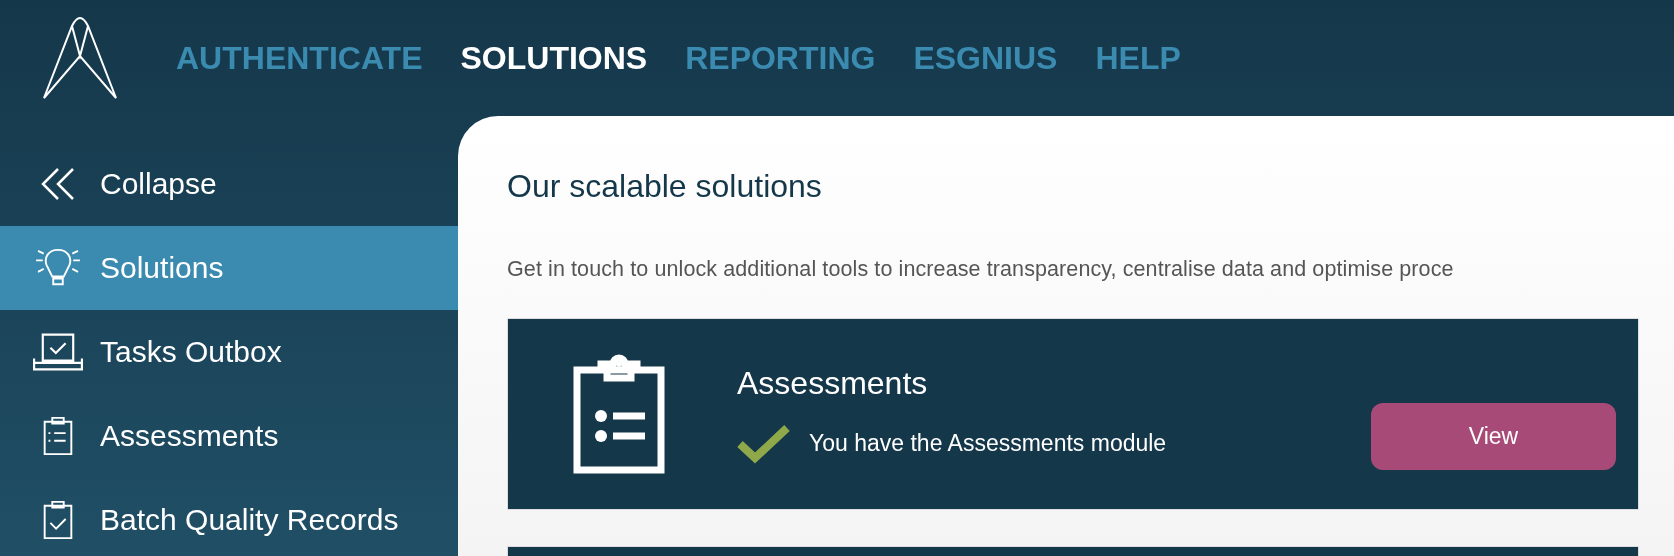  What do you see at coordinates (80, 58) in the screenshot?
I see `logo-icon` at bounding box center [80, 58].